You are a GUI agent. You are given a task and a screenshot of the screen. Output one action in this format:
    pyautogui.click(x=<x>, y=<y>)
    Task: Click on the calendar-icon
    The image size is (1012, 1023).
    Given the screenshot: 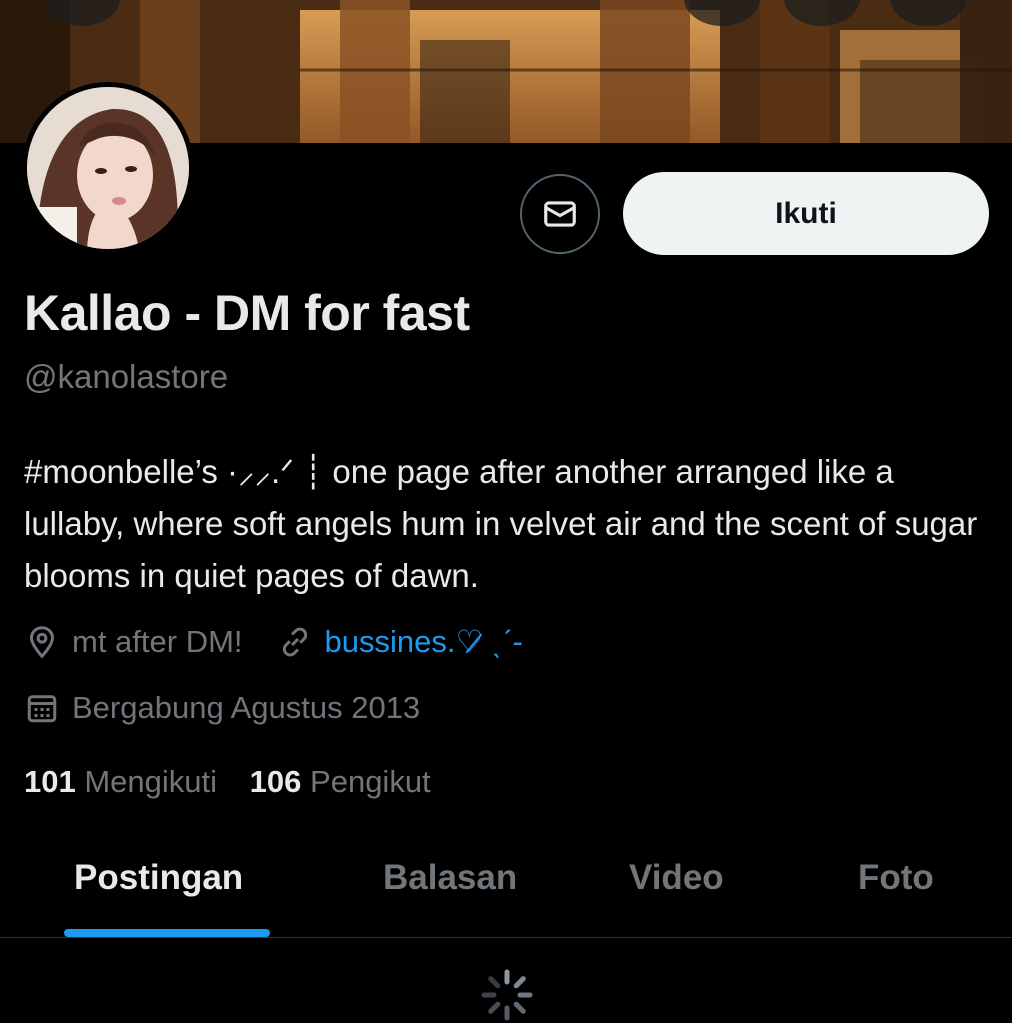 What is the action you would take?
    pyautogui.click(x=42, y=708)
    